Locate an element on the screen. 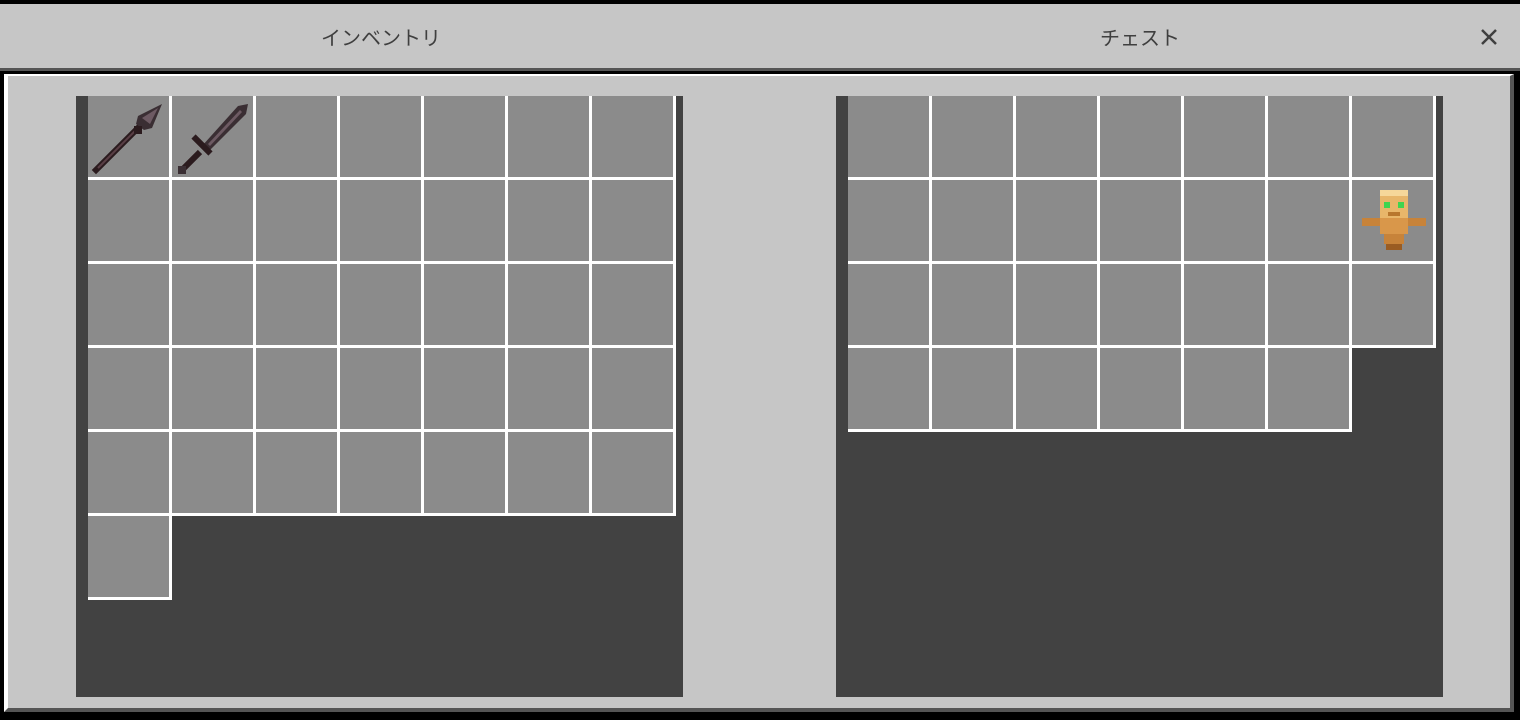 The width and height of the screenshot is (1520, 720). totem-icon is located at coordinates (1394, 220).